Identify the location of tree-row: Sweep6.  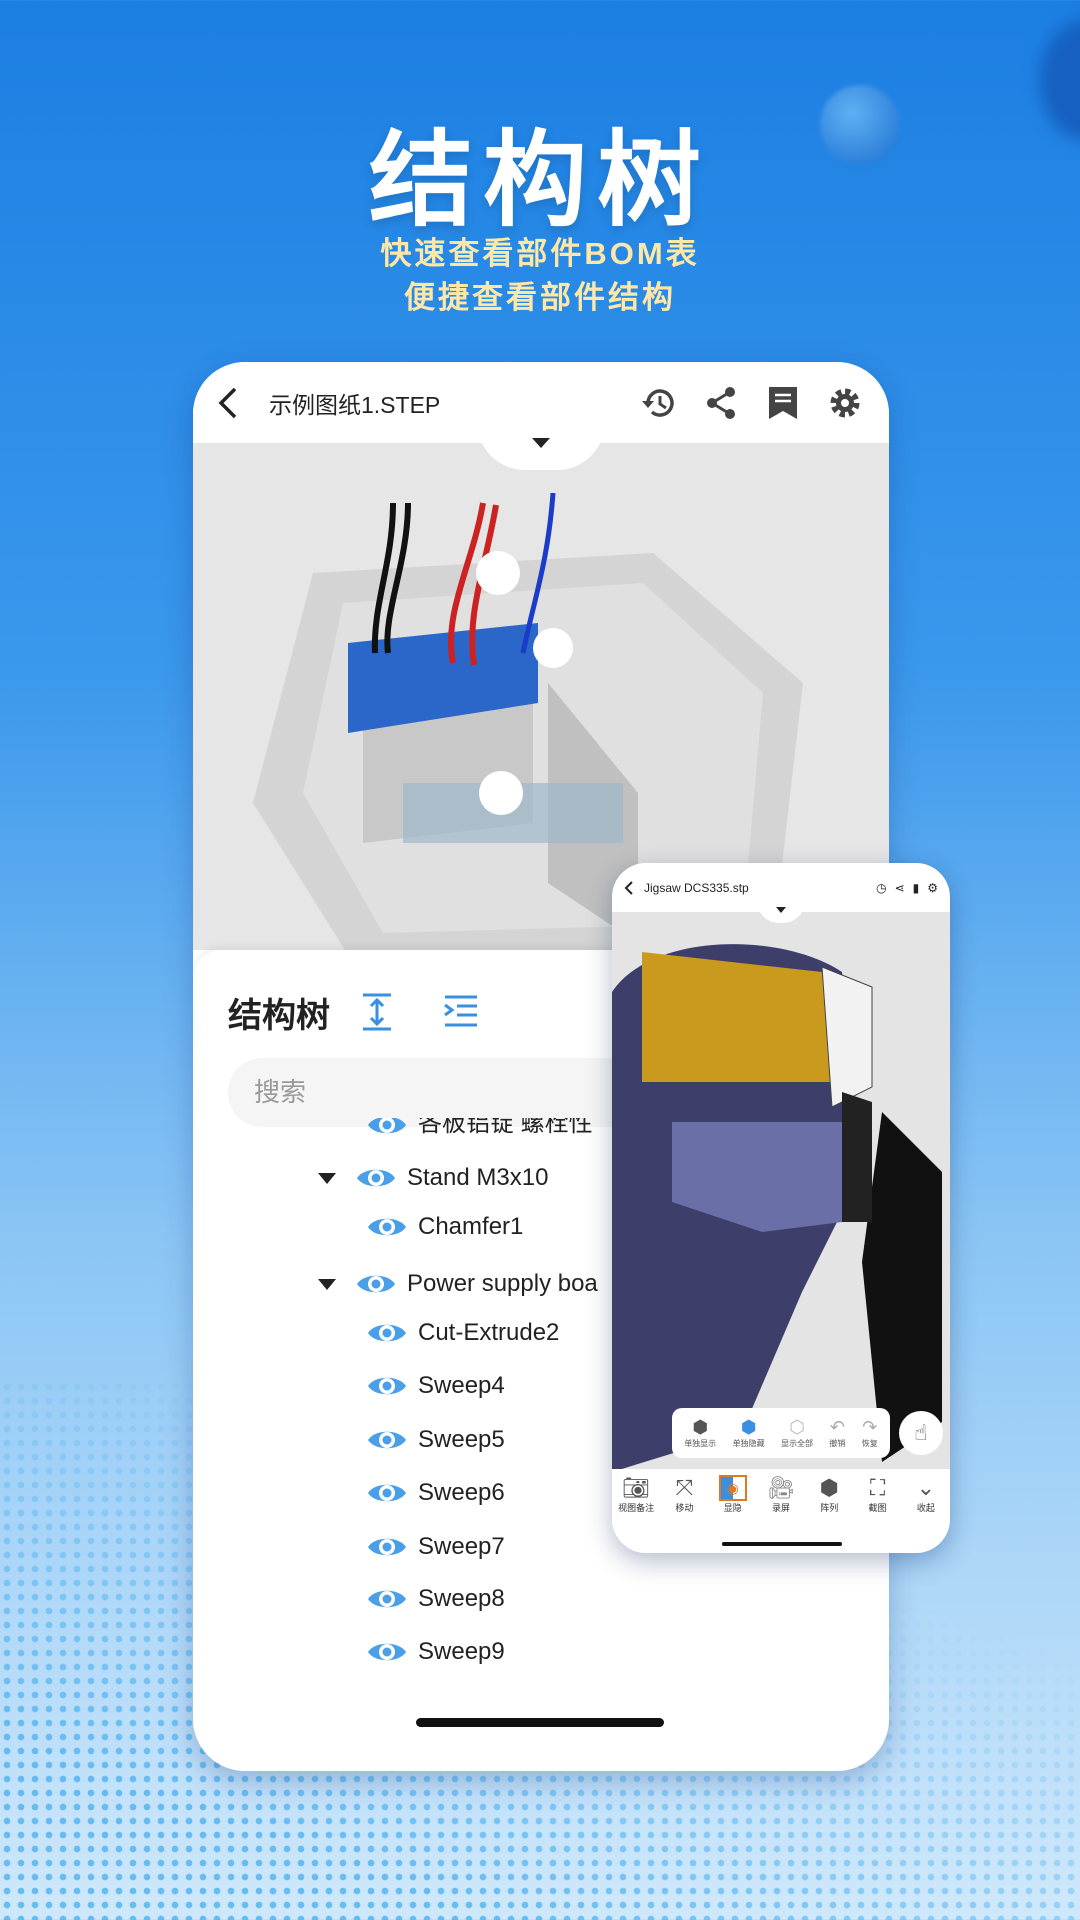
(436, 1493).